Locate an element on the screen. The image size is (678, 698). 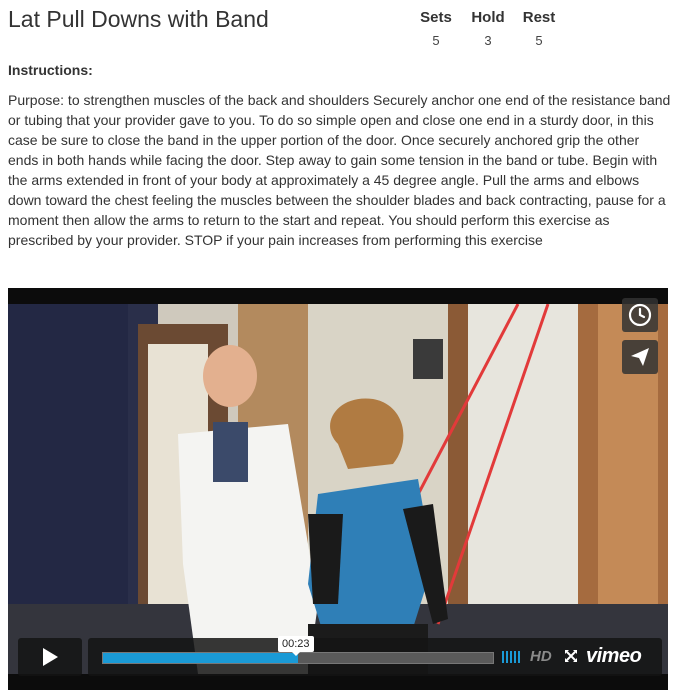
vimeo-logo: vimeo is located at coordinates (614, 656).